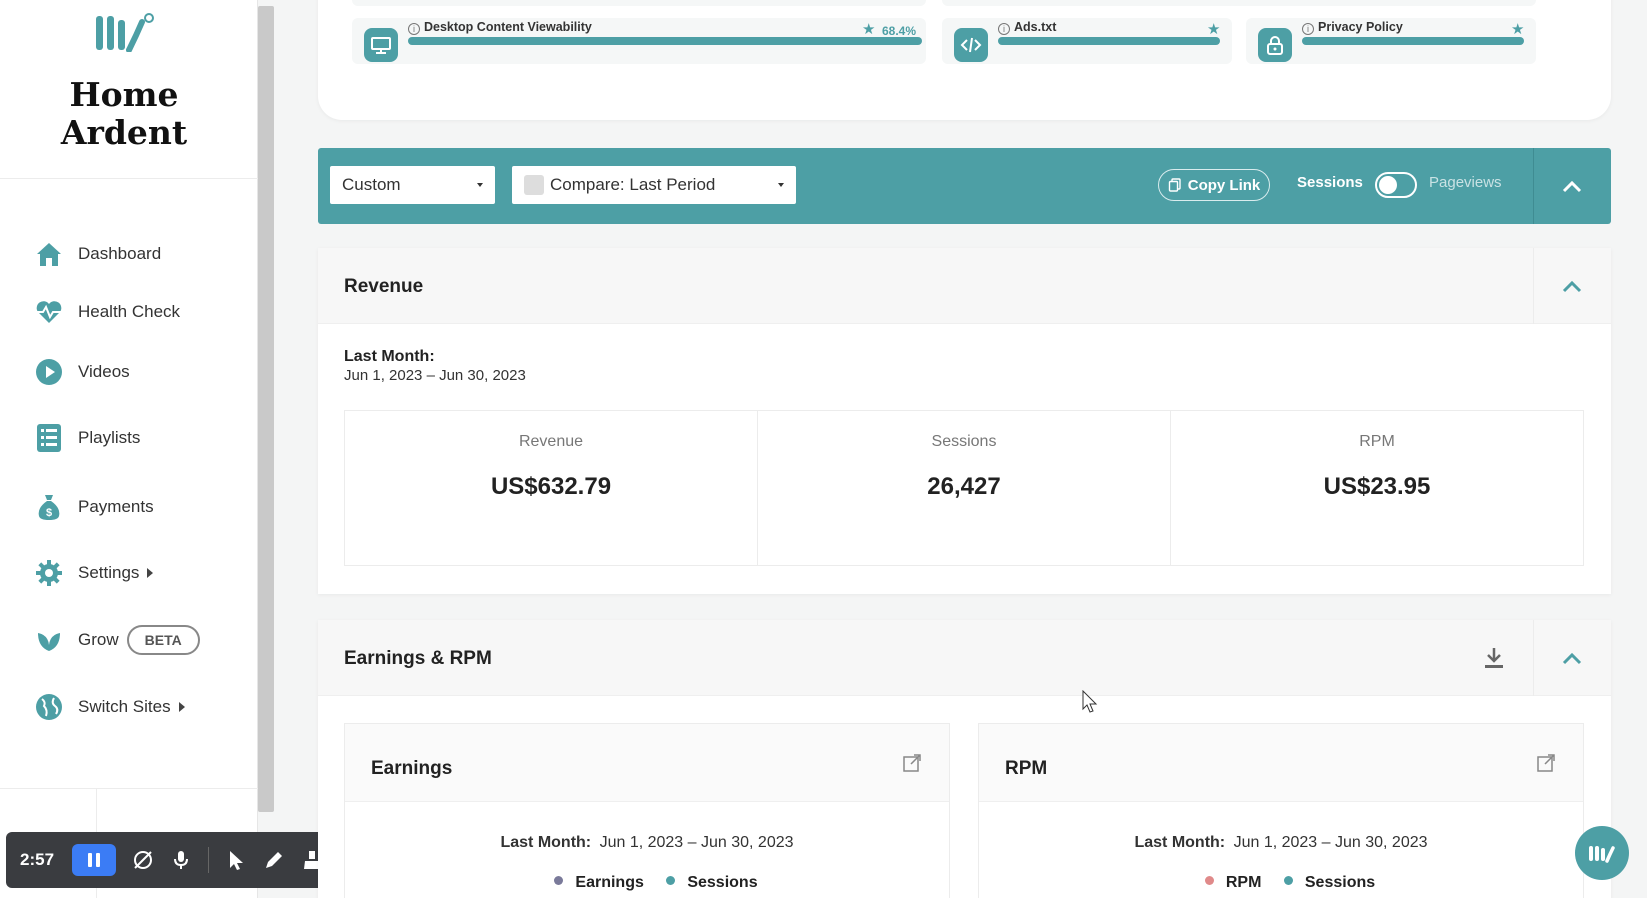 The height and width of the screenshot is (898, 1647). I want to click on mouse-cursor-icon, so click(1090, 701).